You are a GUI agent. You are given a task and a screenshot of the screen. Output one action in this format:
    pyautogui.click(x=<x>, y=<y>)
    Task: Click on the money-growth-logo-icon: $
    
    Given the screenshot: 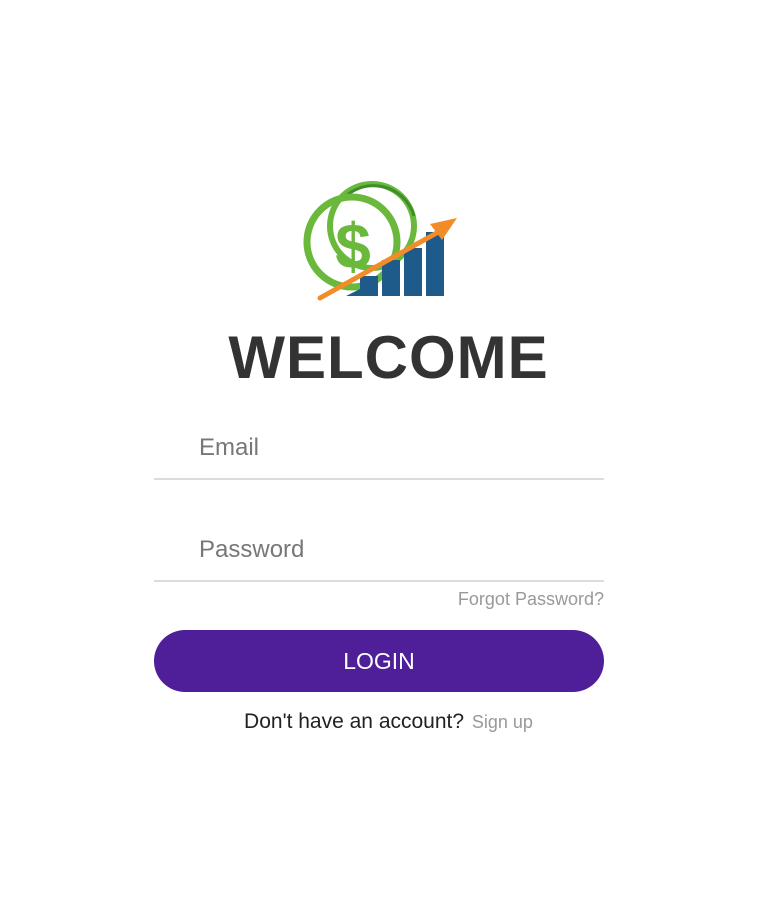 What is the action you would take?
    pyautogui.click(x=381, y=241)
    